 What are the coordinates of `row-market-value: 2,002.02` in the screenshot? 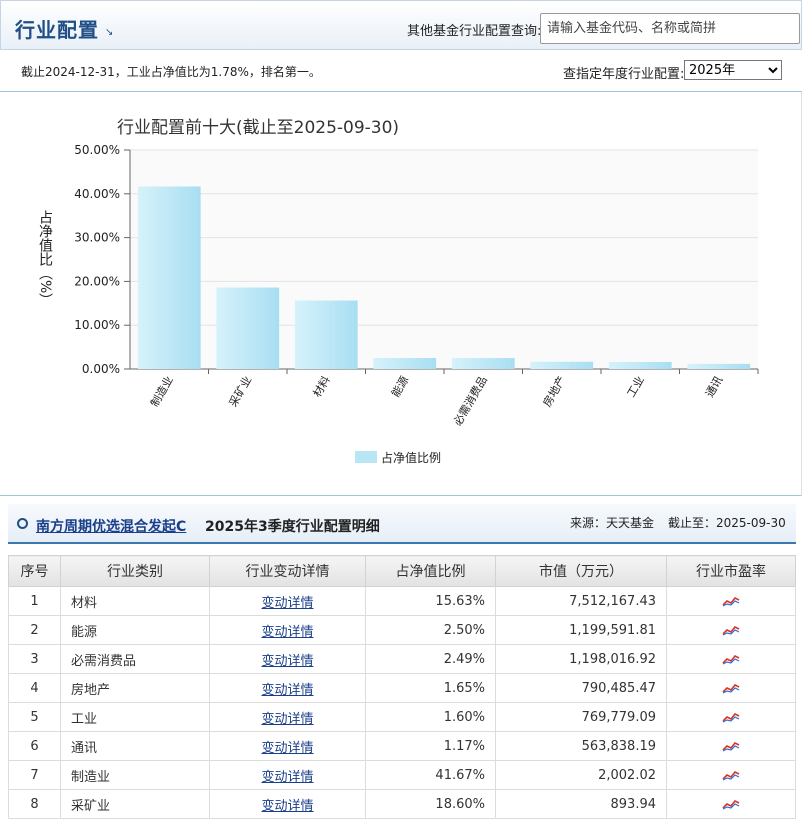 It's located at (581, 775).